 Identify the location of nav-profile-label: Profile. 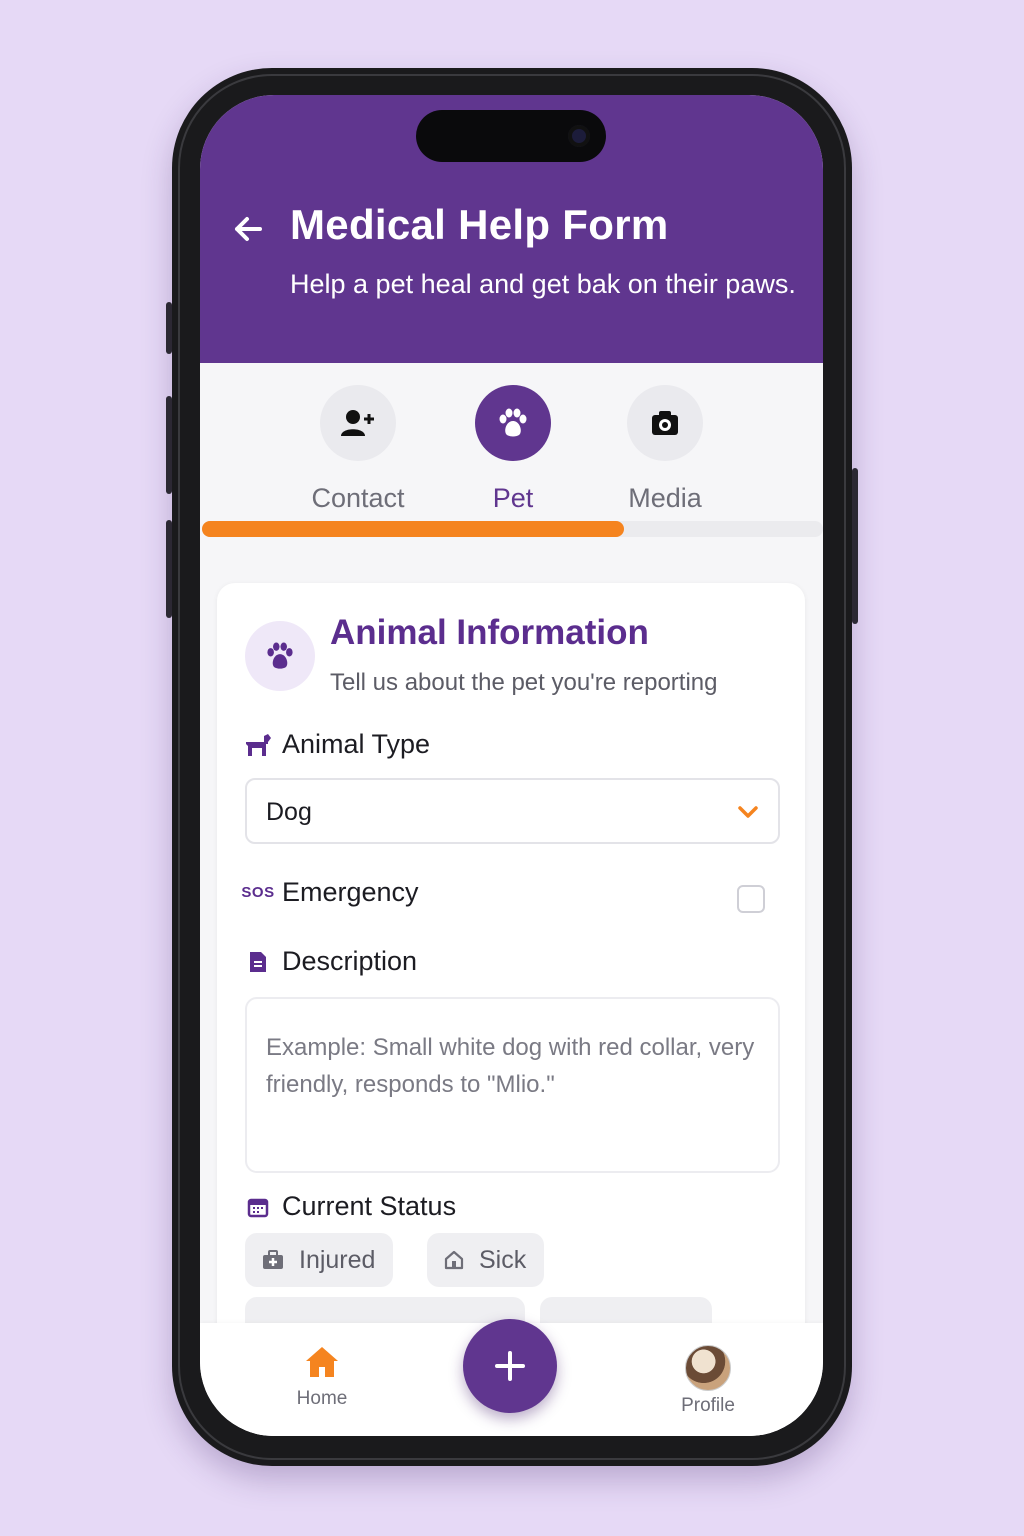
(708, 1405).